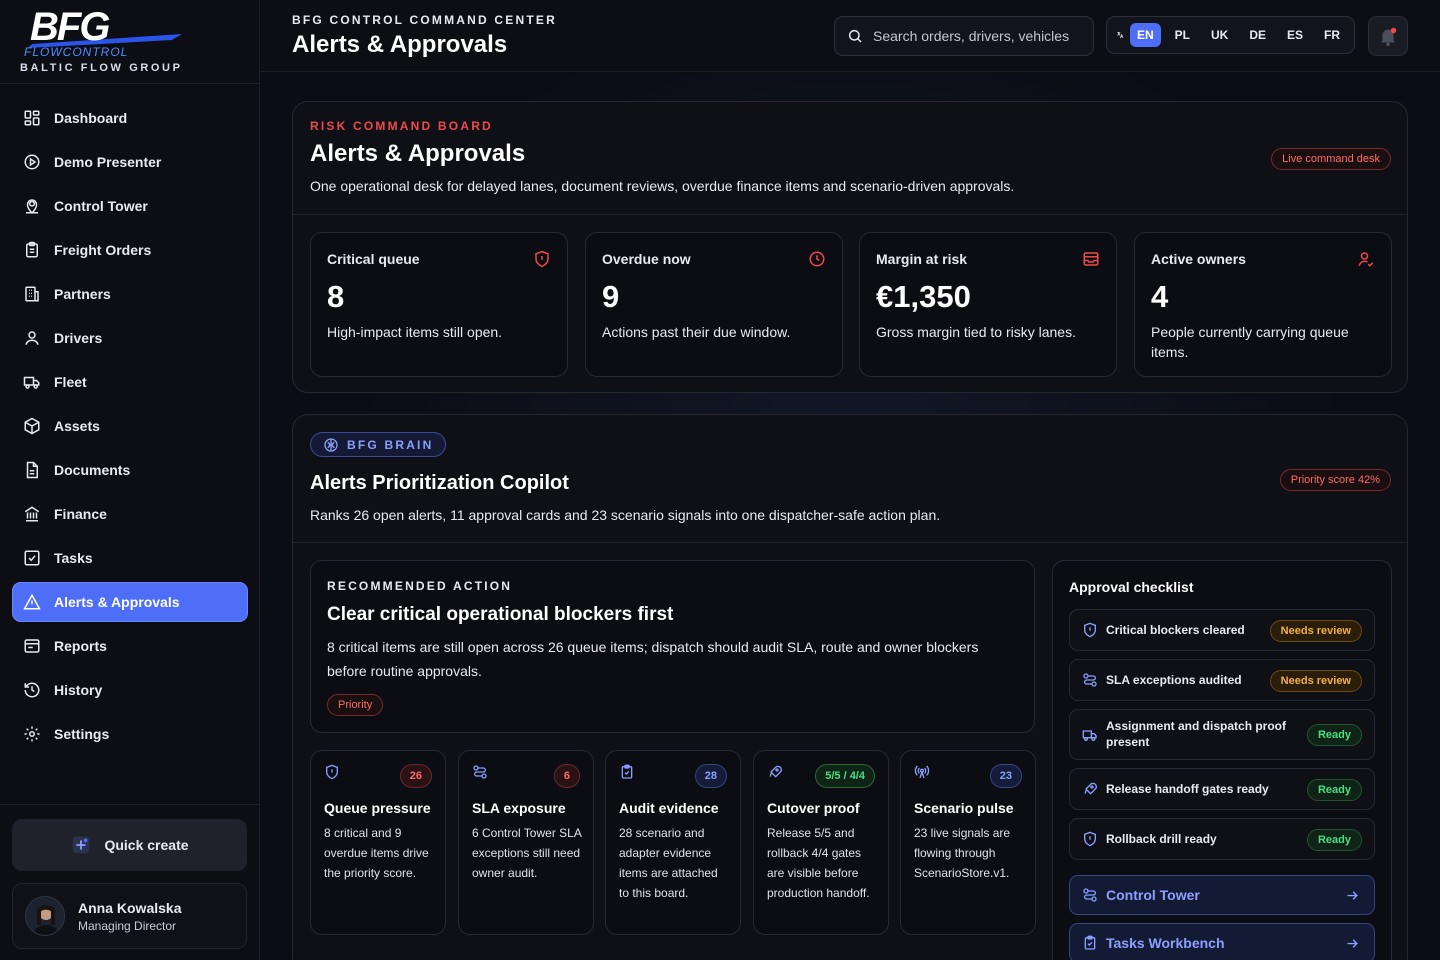  I want to click on link-control-tower: Control Tower, so click(1222, 895).